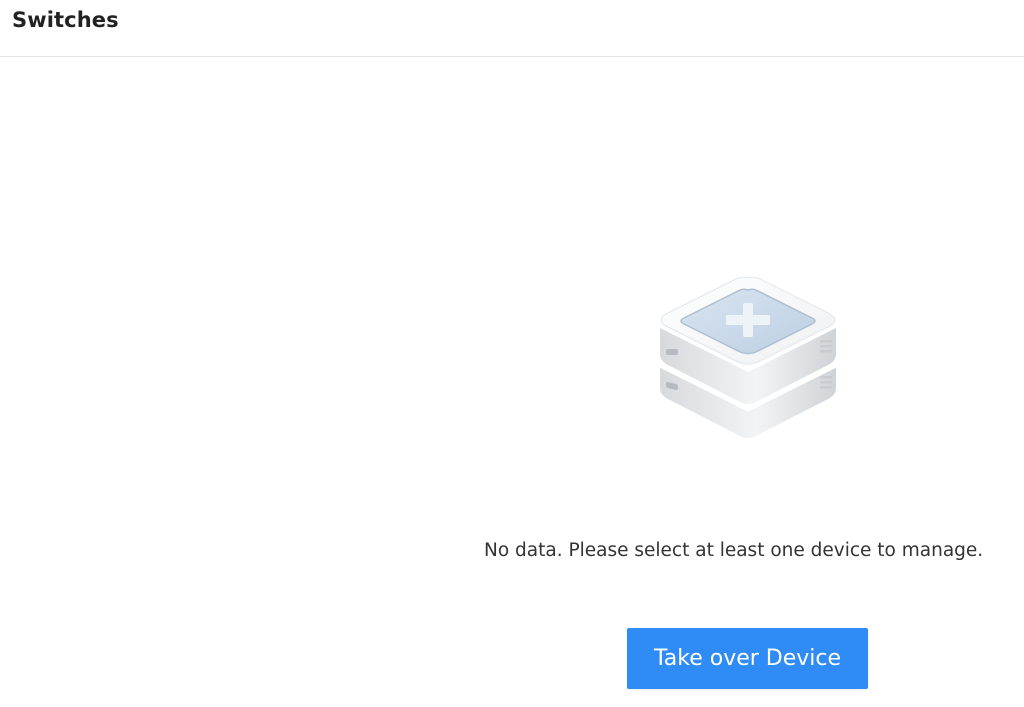  I want to click on page-title: Switches, so click(65, 20).